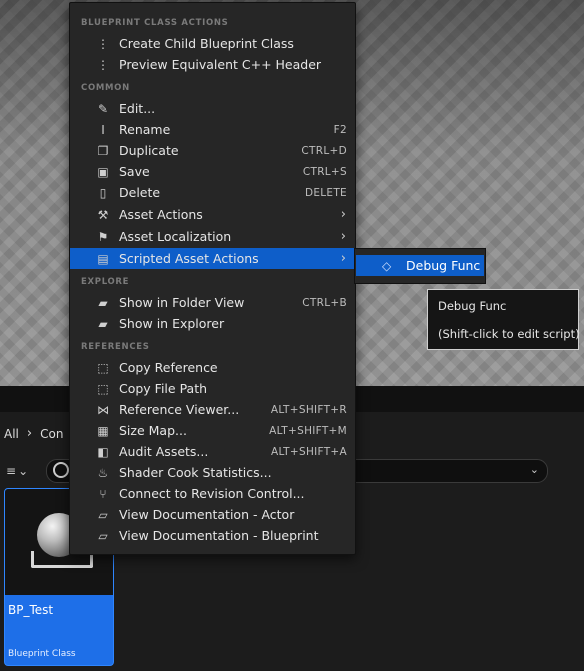 This screenshot has width=584, height=671. What do you see at coordinates (324, 302) in the screenshot?
I see `shortcut-label: CTRL+B` at bounding box center [324, 302].